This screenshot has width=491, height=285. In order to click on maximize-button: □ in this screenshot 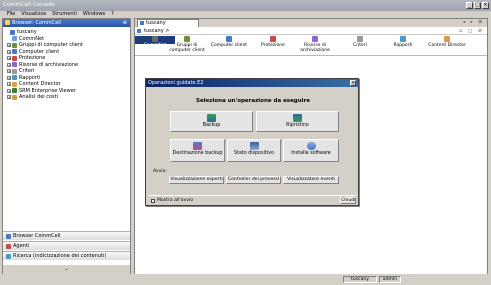, I will do `click(477, 5)`.